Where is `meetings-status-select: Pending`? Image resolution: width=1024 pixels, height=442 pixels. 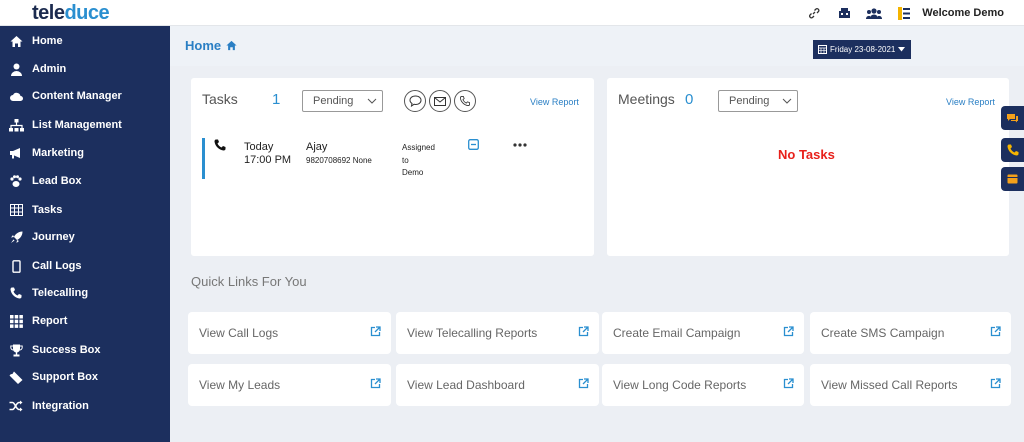 meetings-status-select: Pending is located at coordinates (758, 101).